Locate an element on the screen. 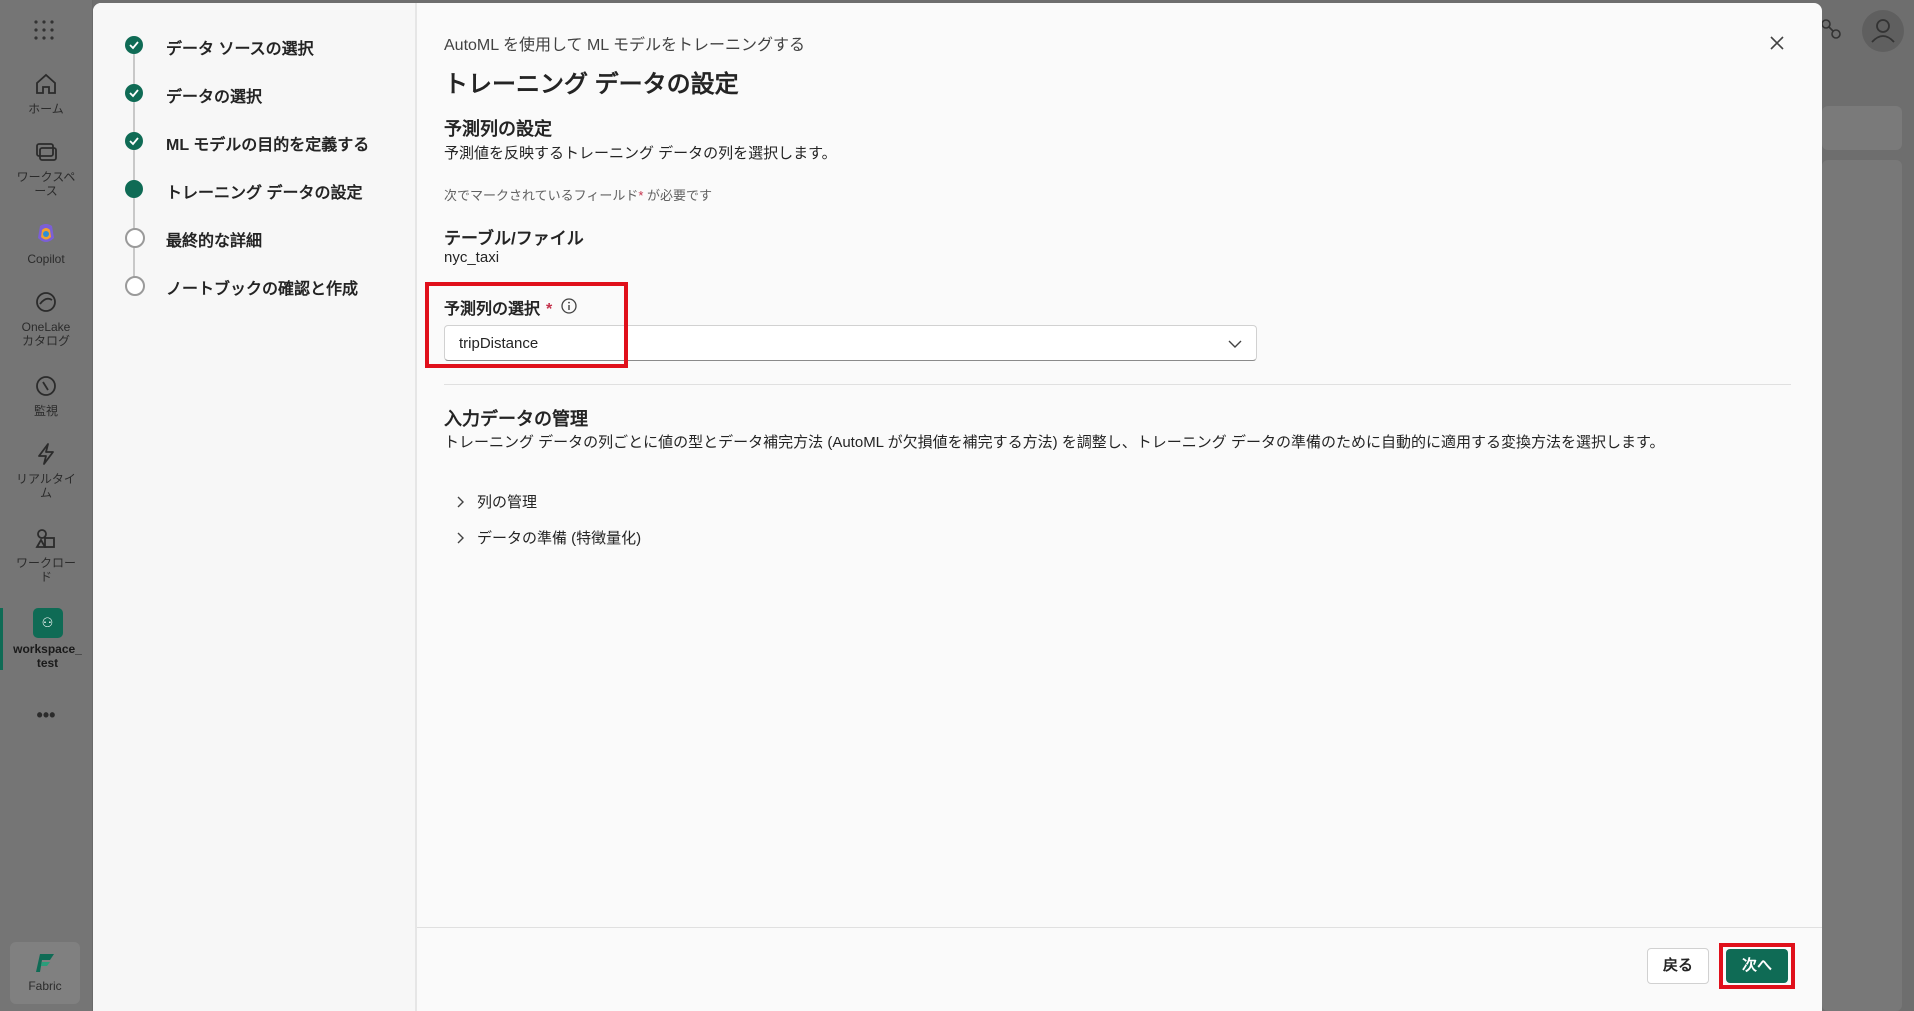 The image size is (1914, 1011). fabric-label: Fabric is located at coordinates (45, 986).